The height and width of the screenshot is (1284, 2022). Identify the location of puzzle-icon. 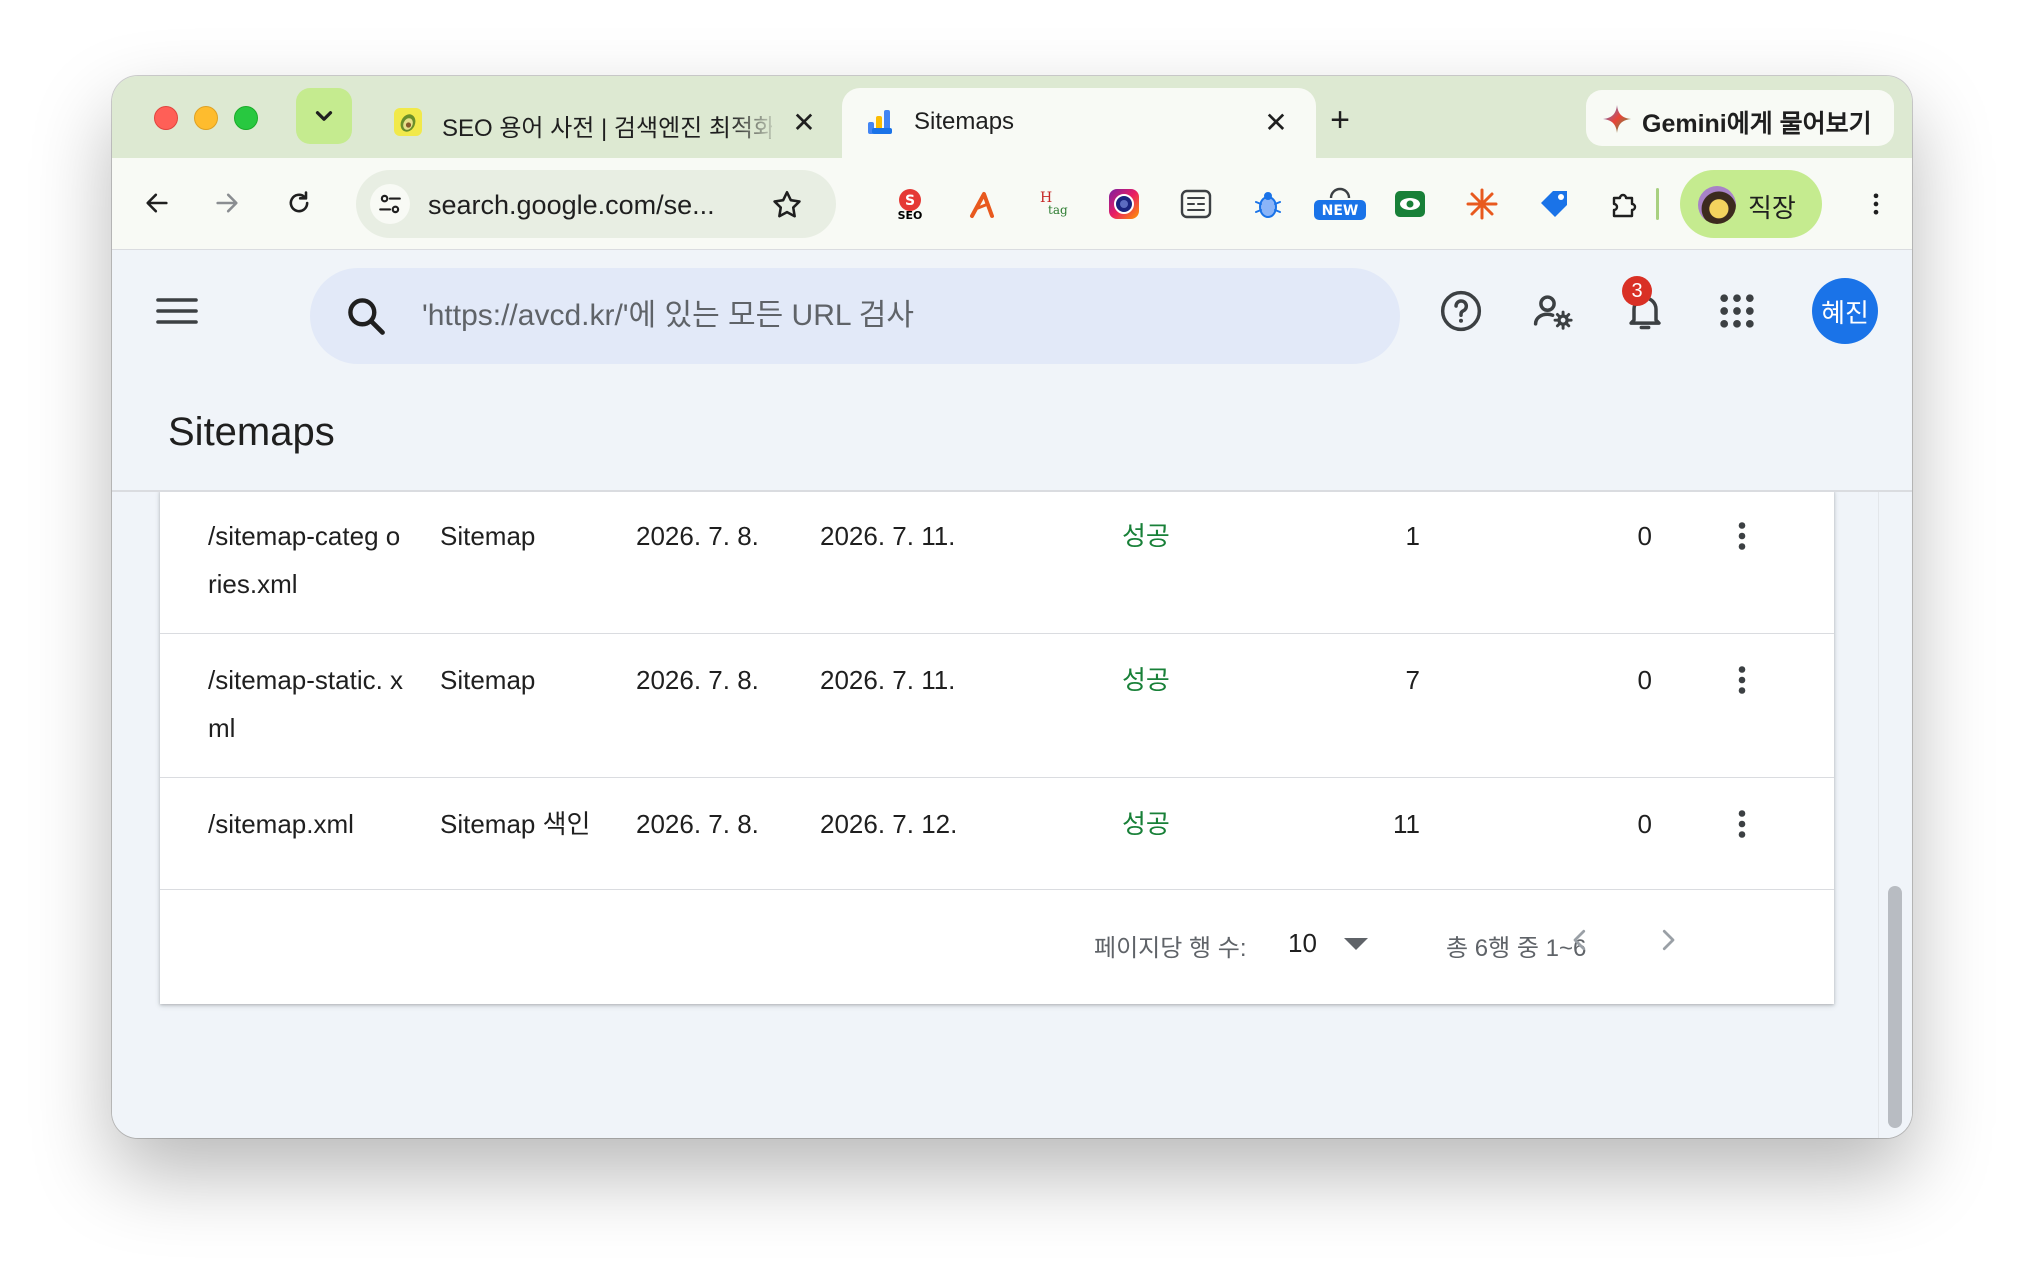
(1624, 204).